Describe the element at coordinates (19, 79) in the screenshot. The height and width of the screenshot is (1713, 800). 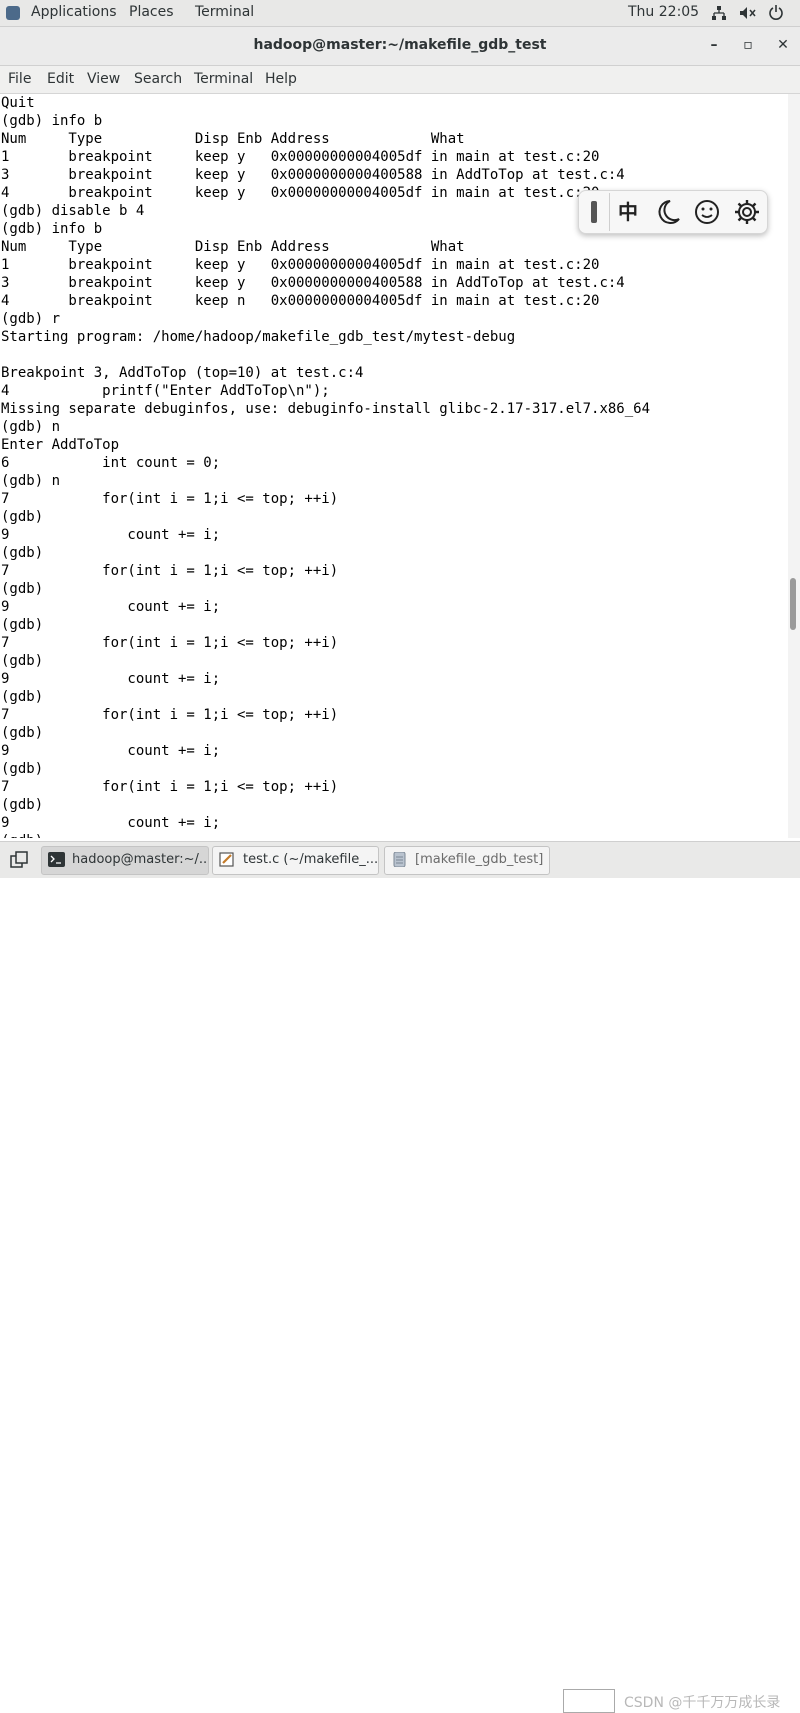
I see `menu-file: File` at that location.